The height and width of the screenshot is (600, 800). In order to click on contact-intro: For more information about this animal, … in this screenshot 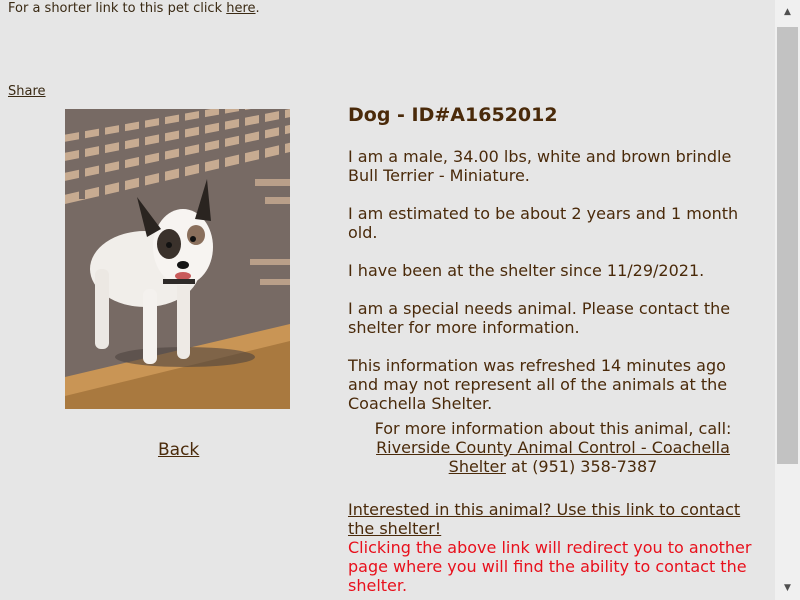, I will do `click(553, 428)`.